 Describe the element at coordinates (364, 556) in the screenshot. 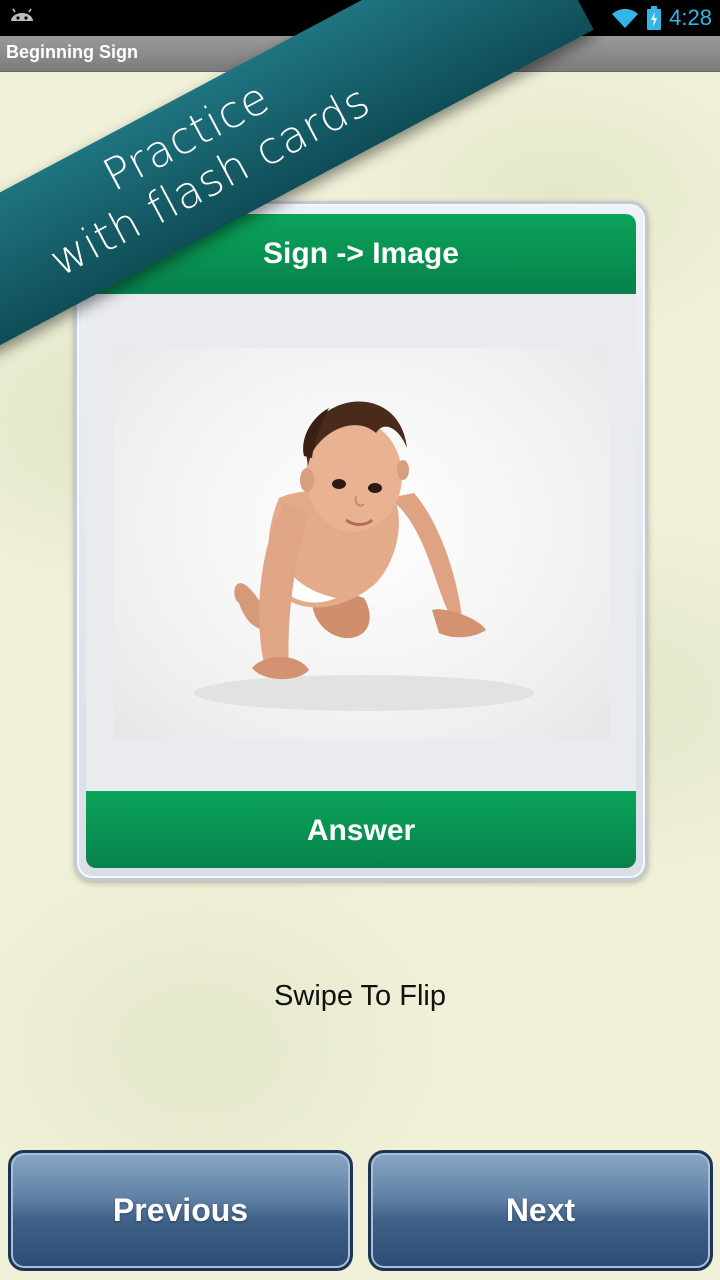

I see `crawling-baby-image` at that location.